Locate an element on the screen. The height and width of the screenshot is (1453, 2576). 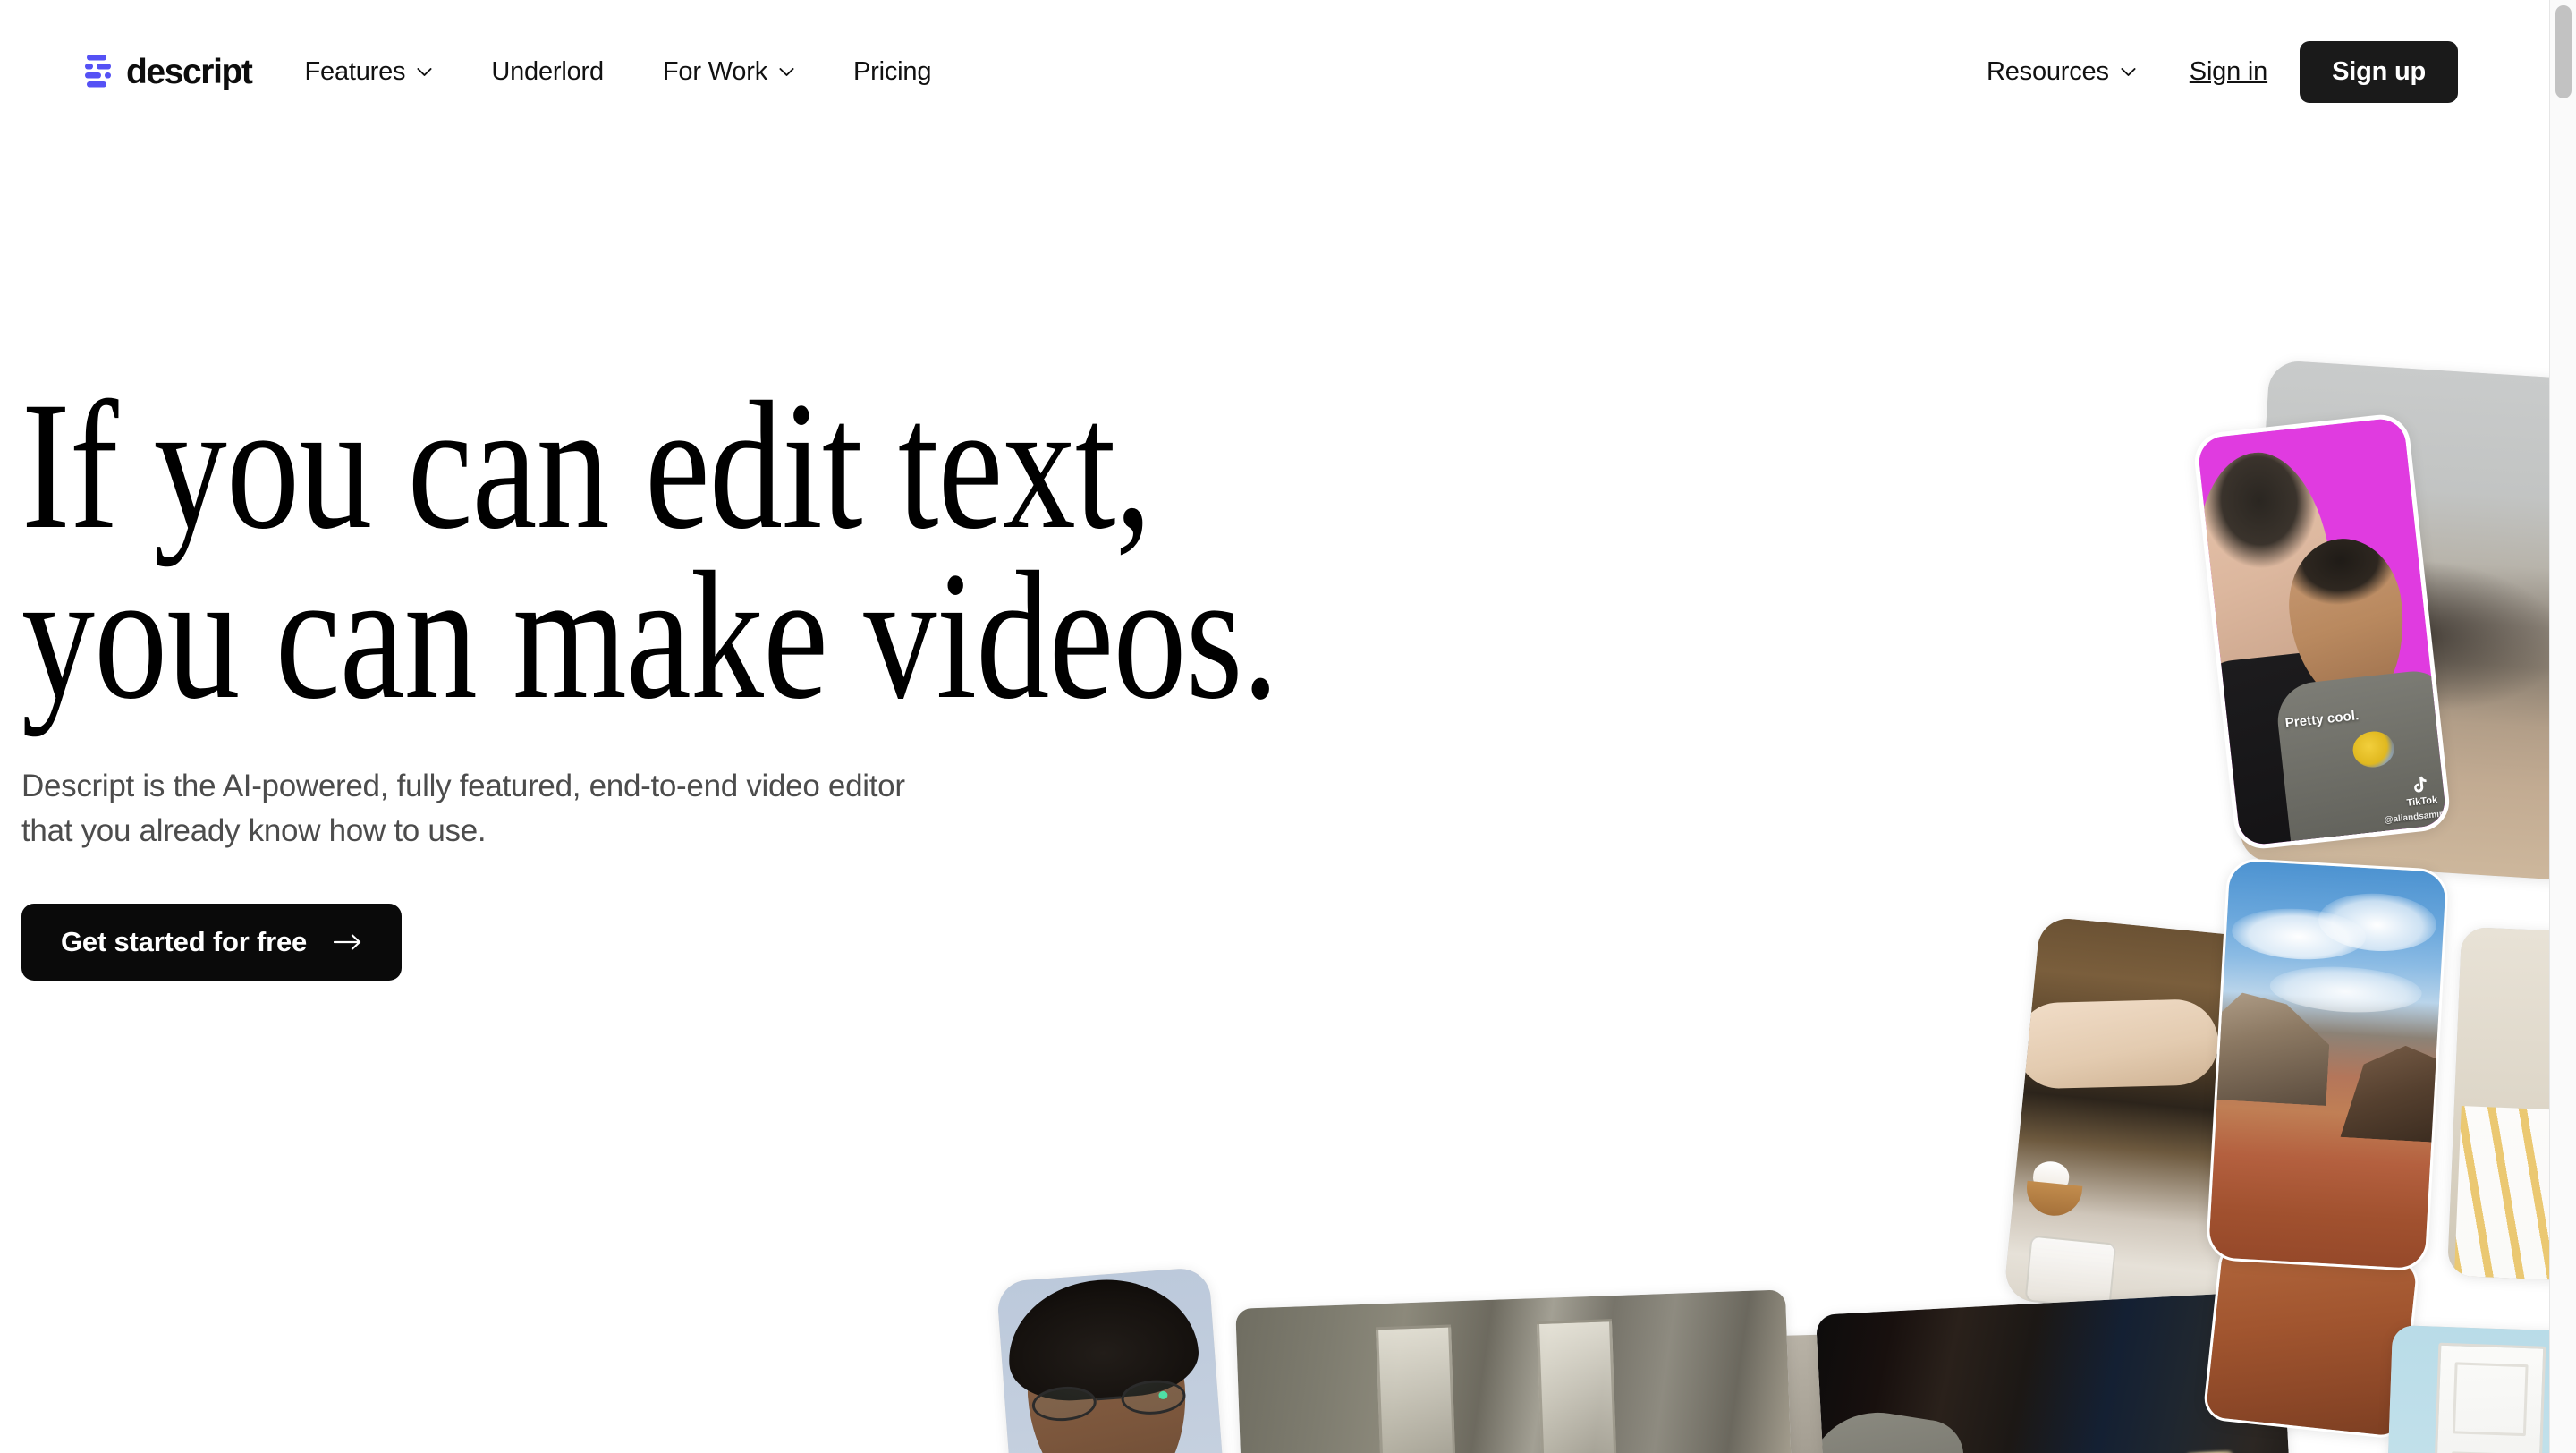
wood-table-art is located at coordinates (2311, 1340).